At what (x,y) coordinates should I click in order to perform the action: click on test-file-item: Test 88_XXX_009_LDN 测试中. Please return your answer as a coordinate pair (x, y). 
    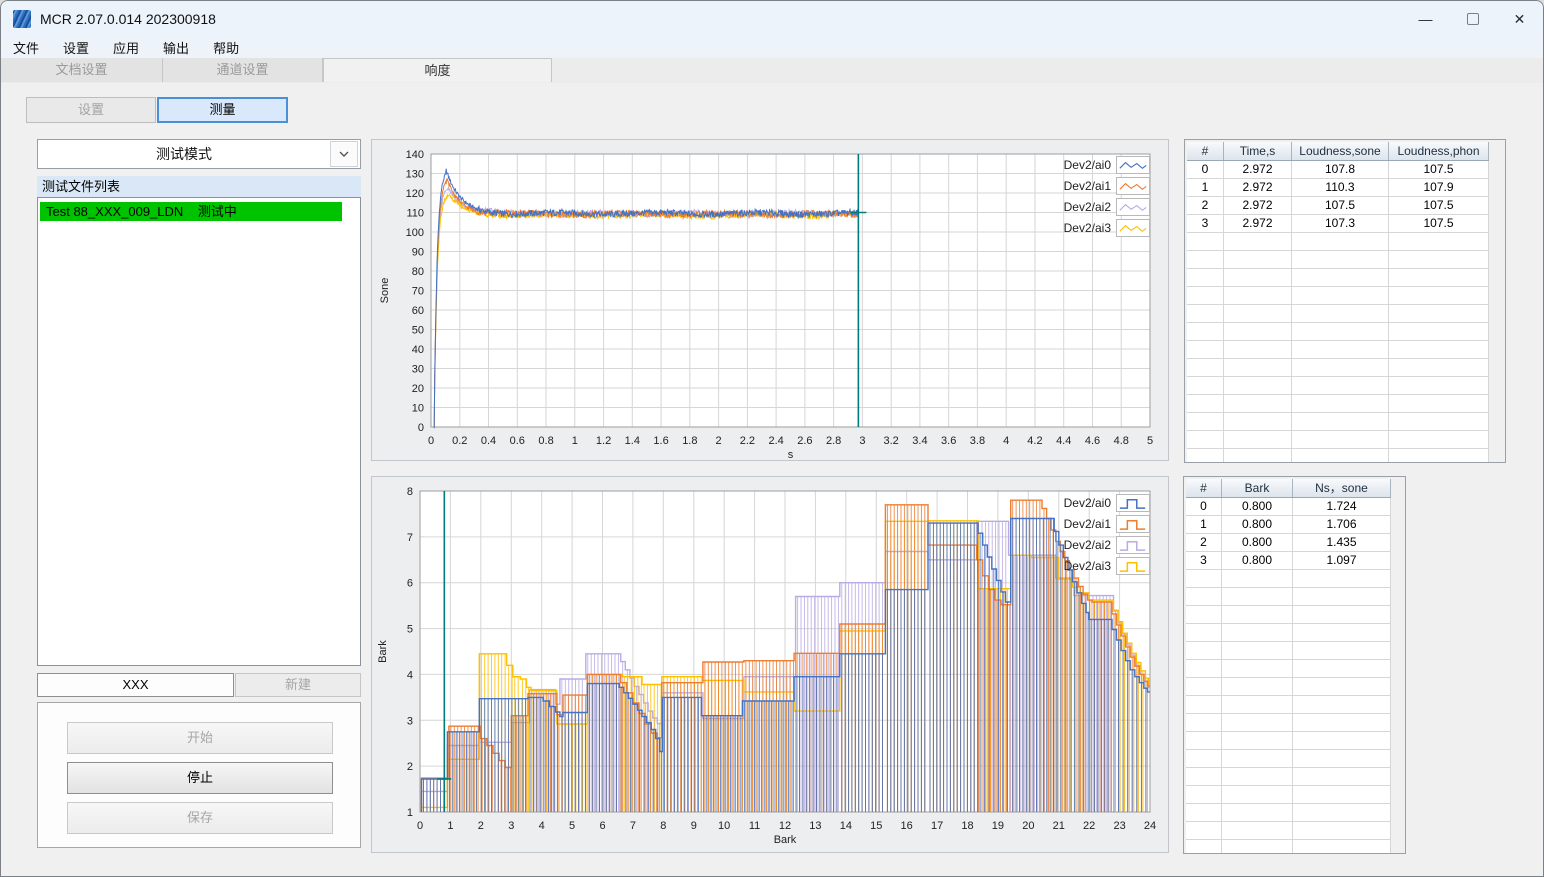
    Looking at the image, I should click on (191, 211).